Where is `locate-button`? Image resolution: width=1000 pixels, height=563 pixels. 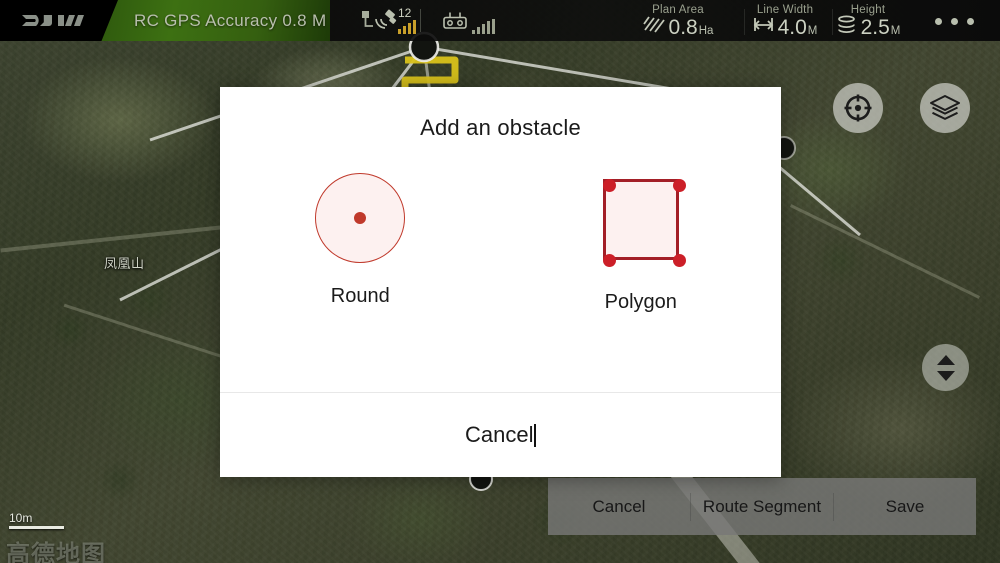 locate-button is located at coordinates (858, 108).